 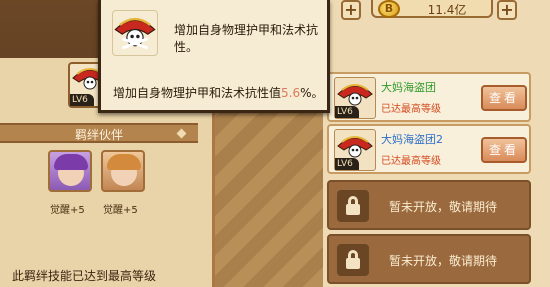 I want to click on pirate-flag-icon, so click(x=135, y=33).